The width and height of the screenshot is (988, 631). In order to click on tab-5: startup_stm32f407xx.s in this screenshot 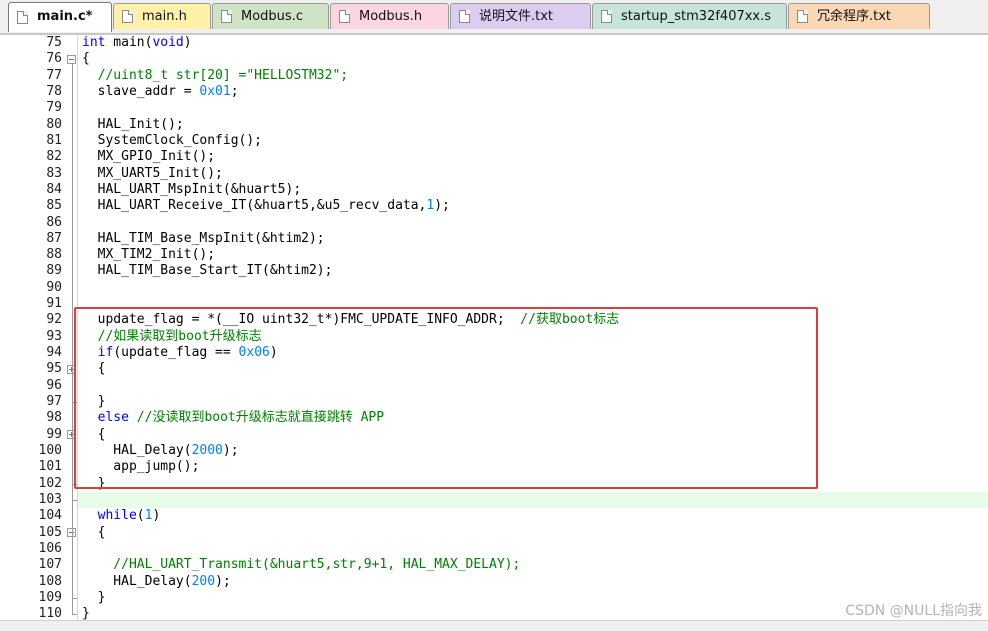, I will do `click(689, 16)`.